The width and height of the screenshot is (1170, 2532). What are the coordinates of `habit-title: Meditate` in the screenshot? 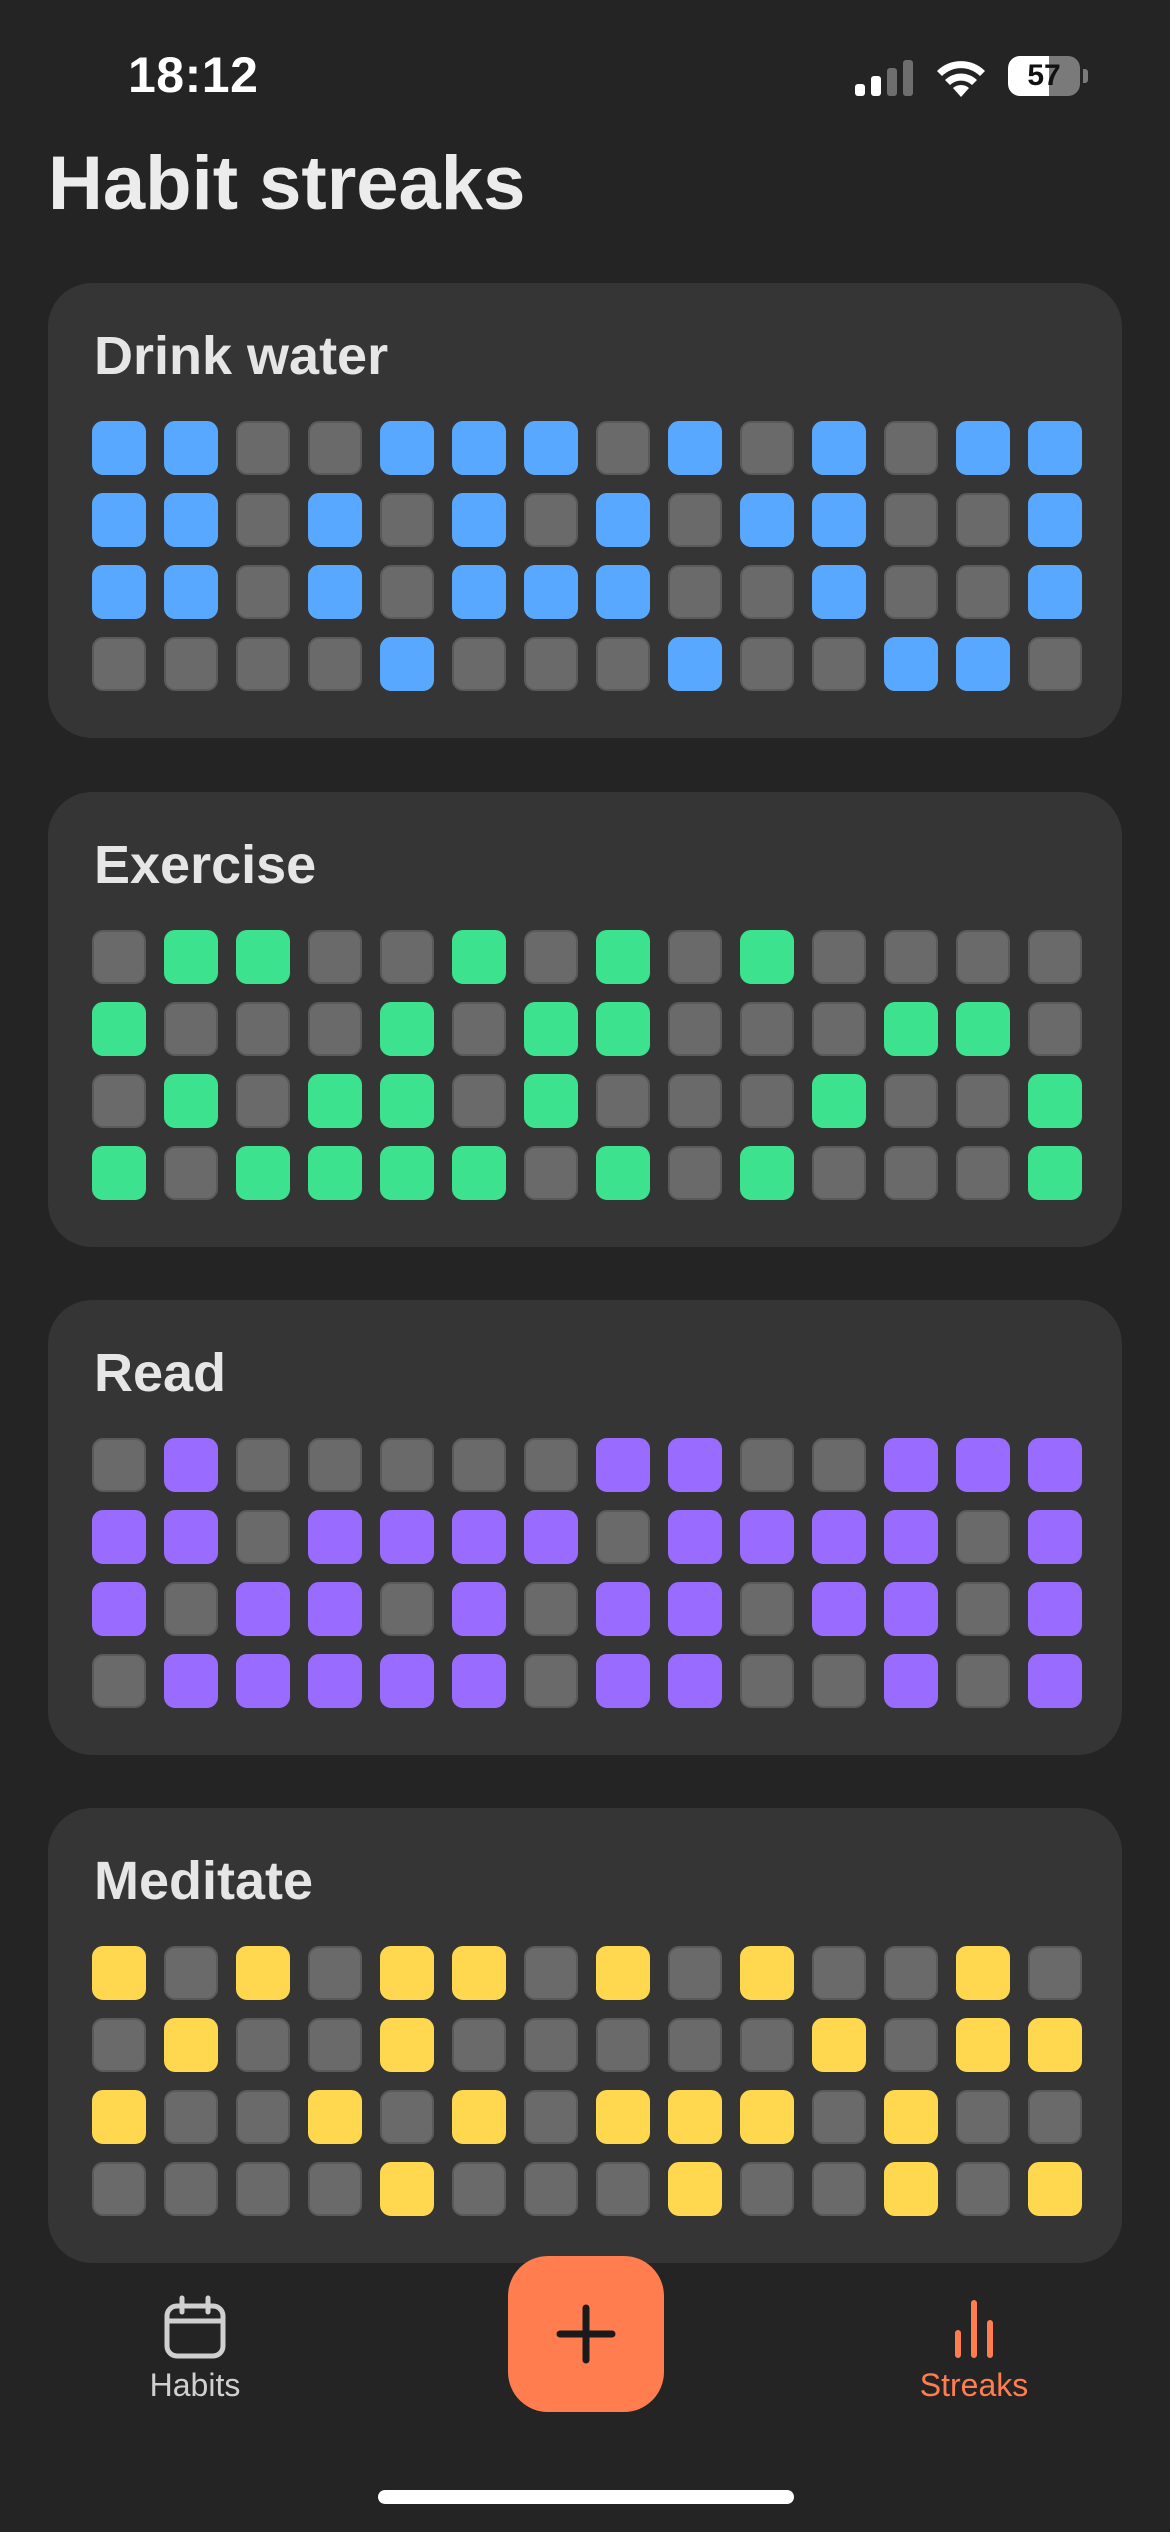 It's located at (204, 1881).